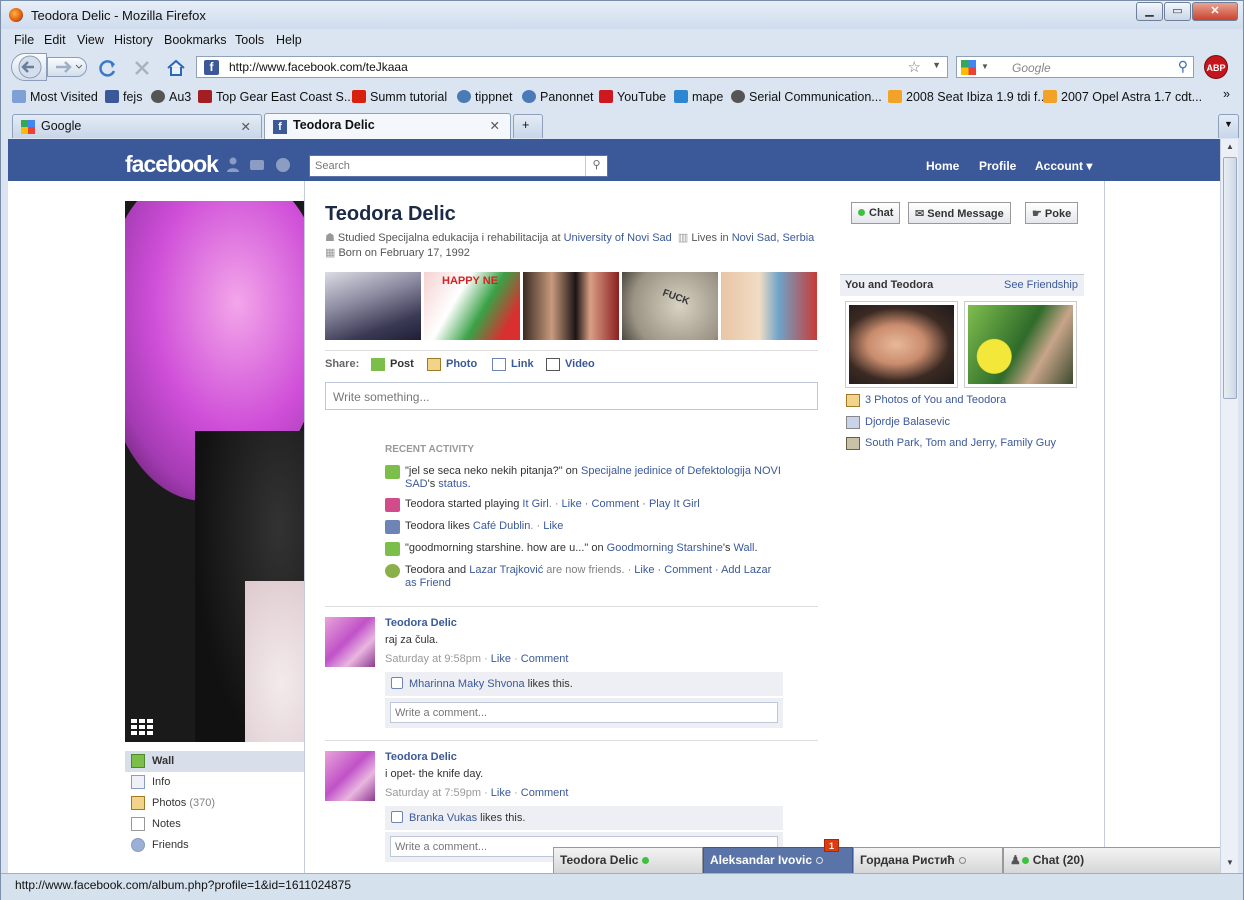  I want to click on tv-show-link: Family Guy, so click(1028, 443).